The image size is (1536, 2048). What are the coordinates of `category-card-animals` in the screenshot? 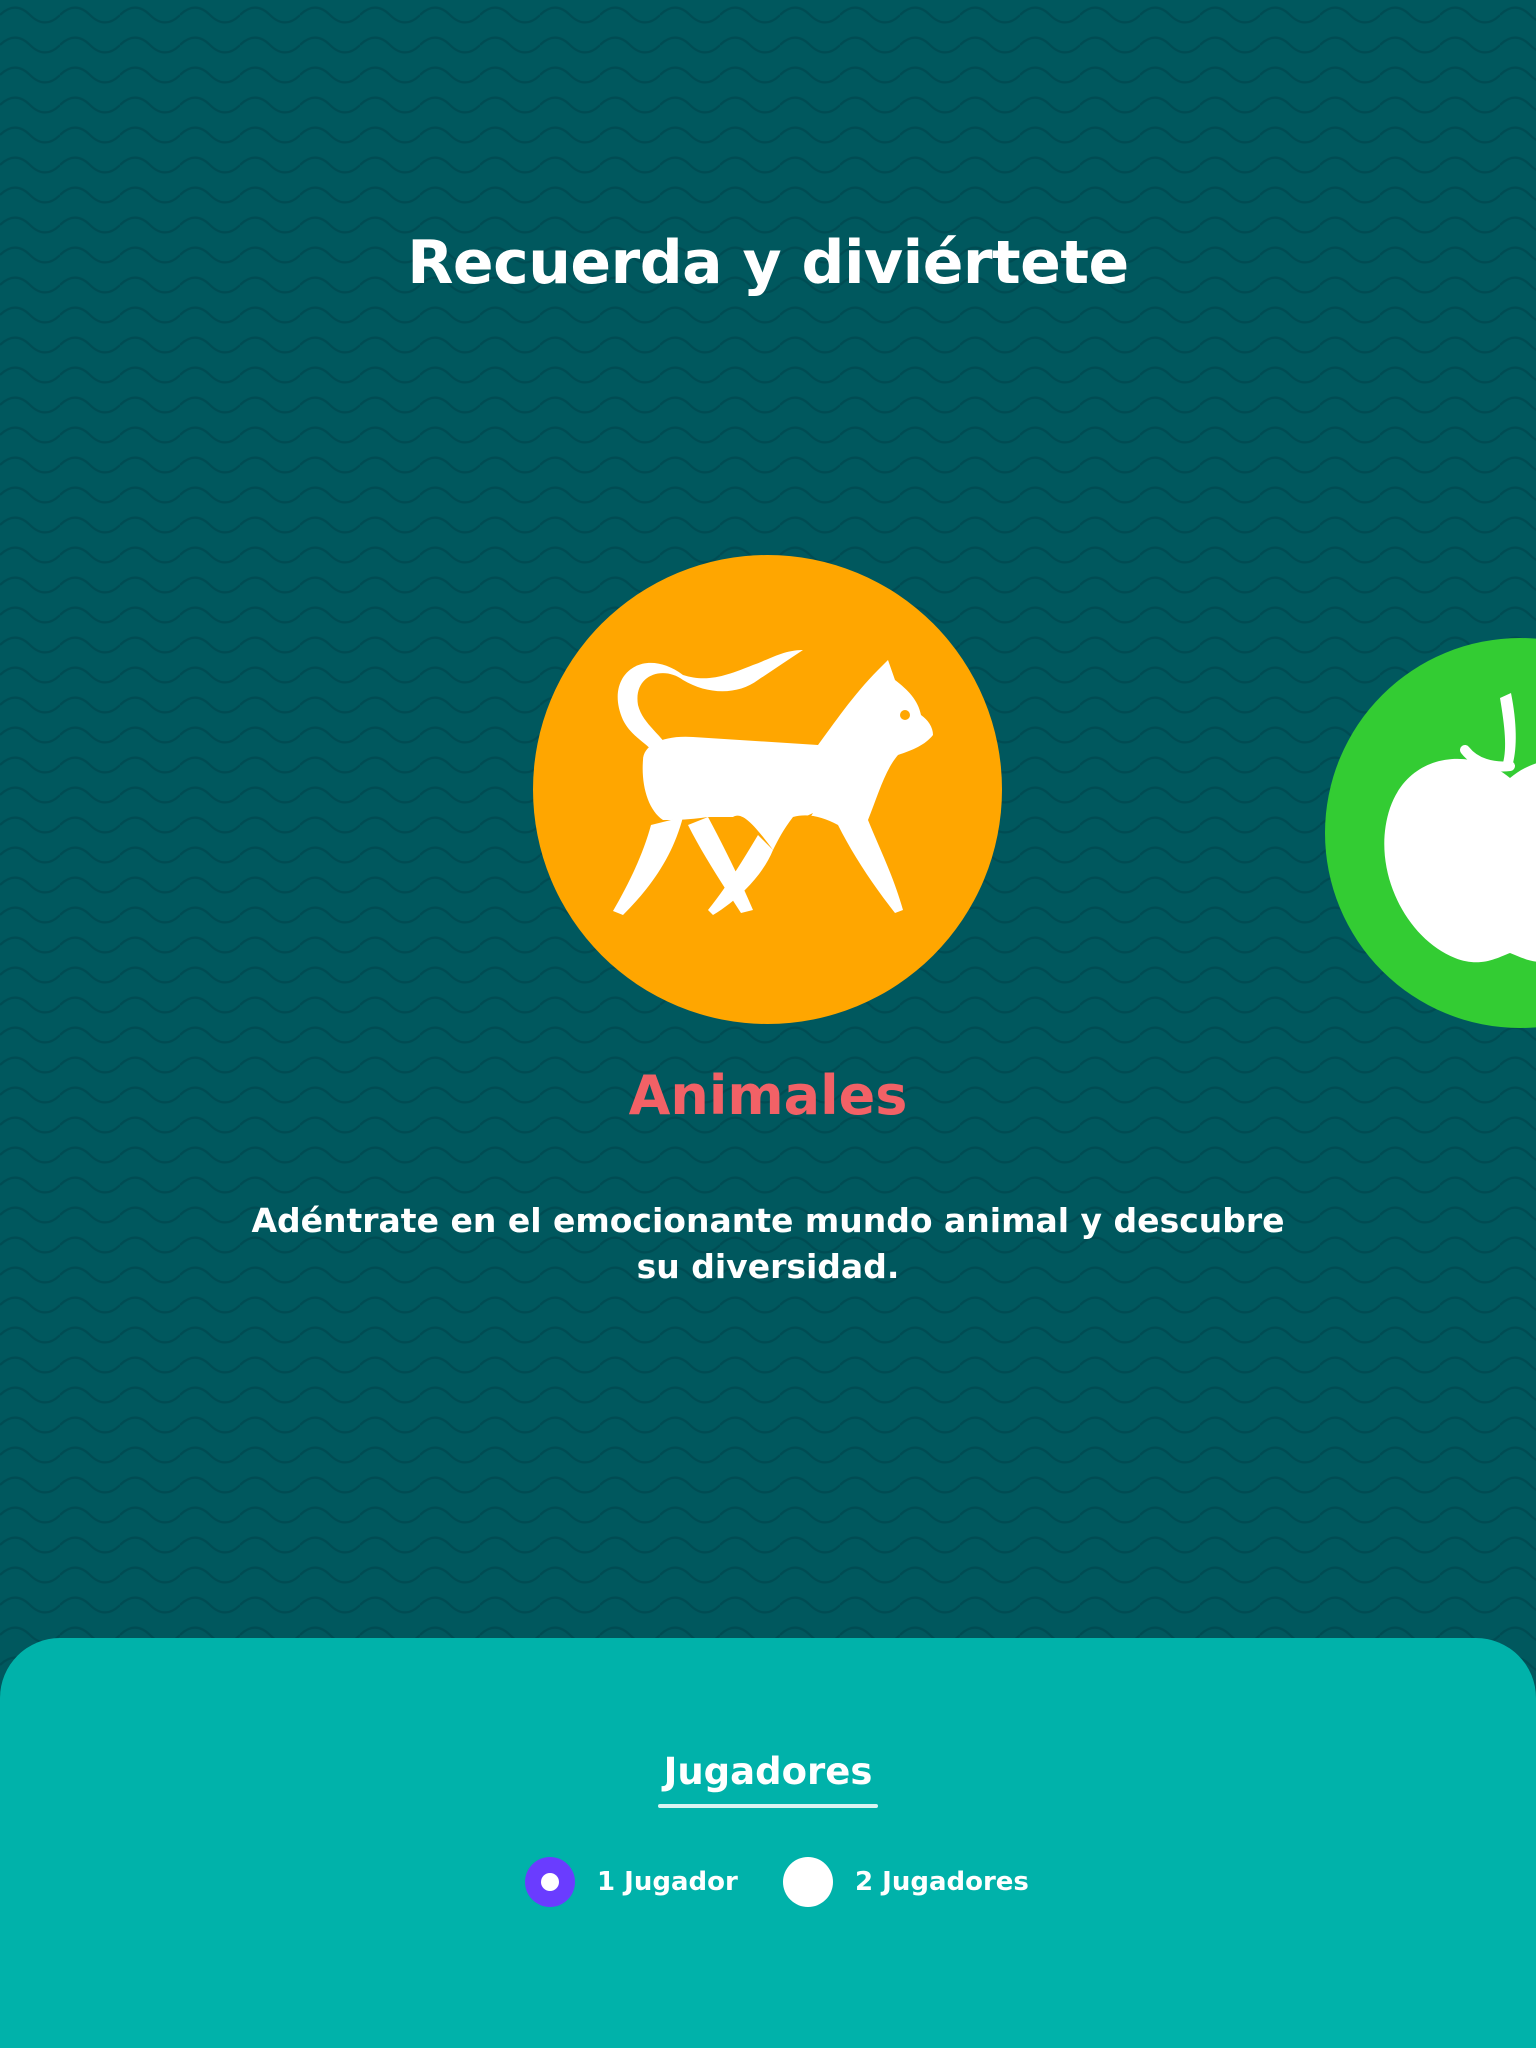 It's located at (767, 789).